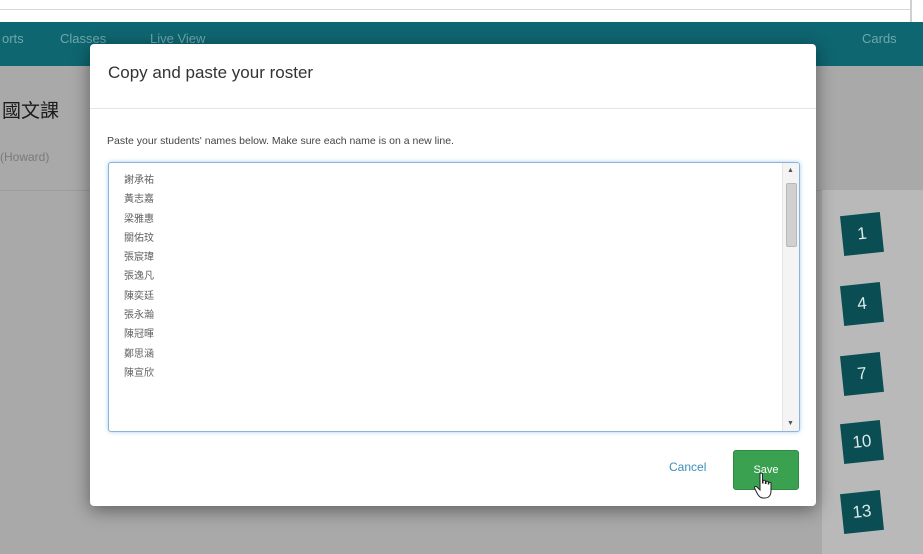 The height and width of the screenshot is (554, 923). Describe the element at coordinates (455, 9) in the screenshot. I see `top-strip-divider` at that location.